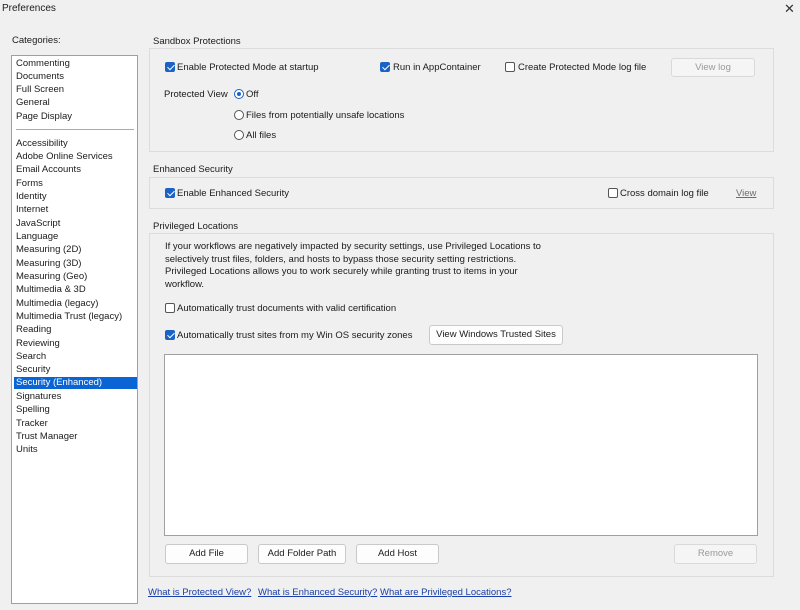  What do you see at coordinates (582, 67) in the screenshot?
I see `log-file-label: Create Protected Mode log file` at bounding box center [582, 67].